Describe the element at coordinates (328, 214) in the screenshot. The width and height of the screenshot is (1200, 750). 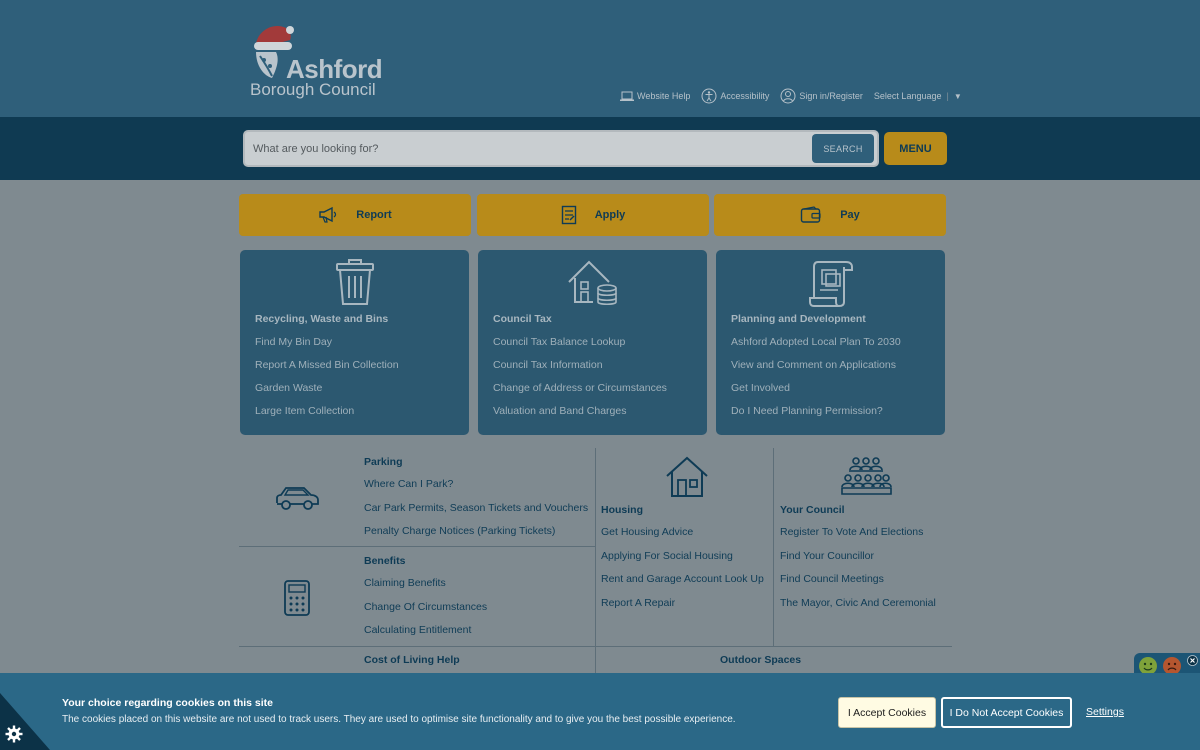
I see `megaphone-icon` at that location.